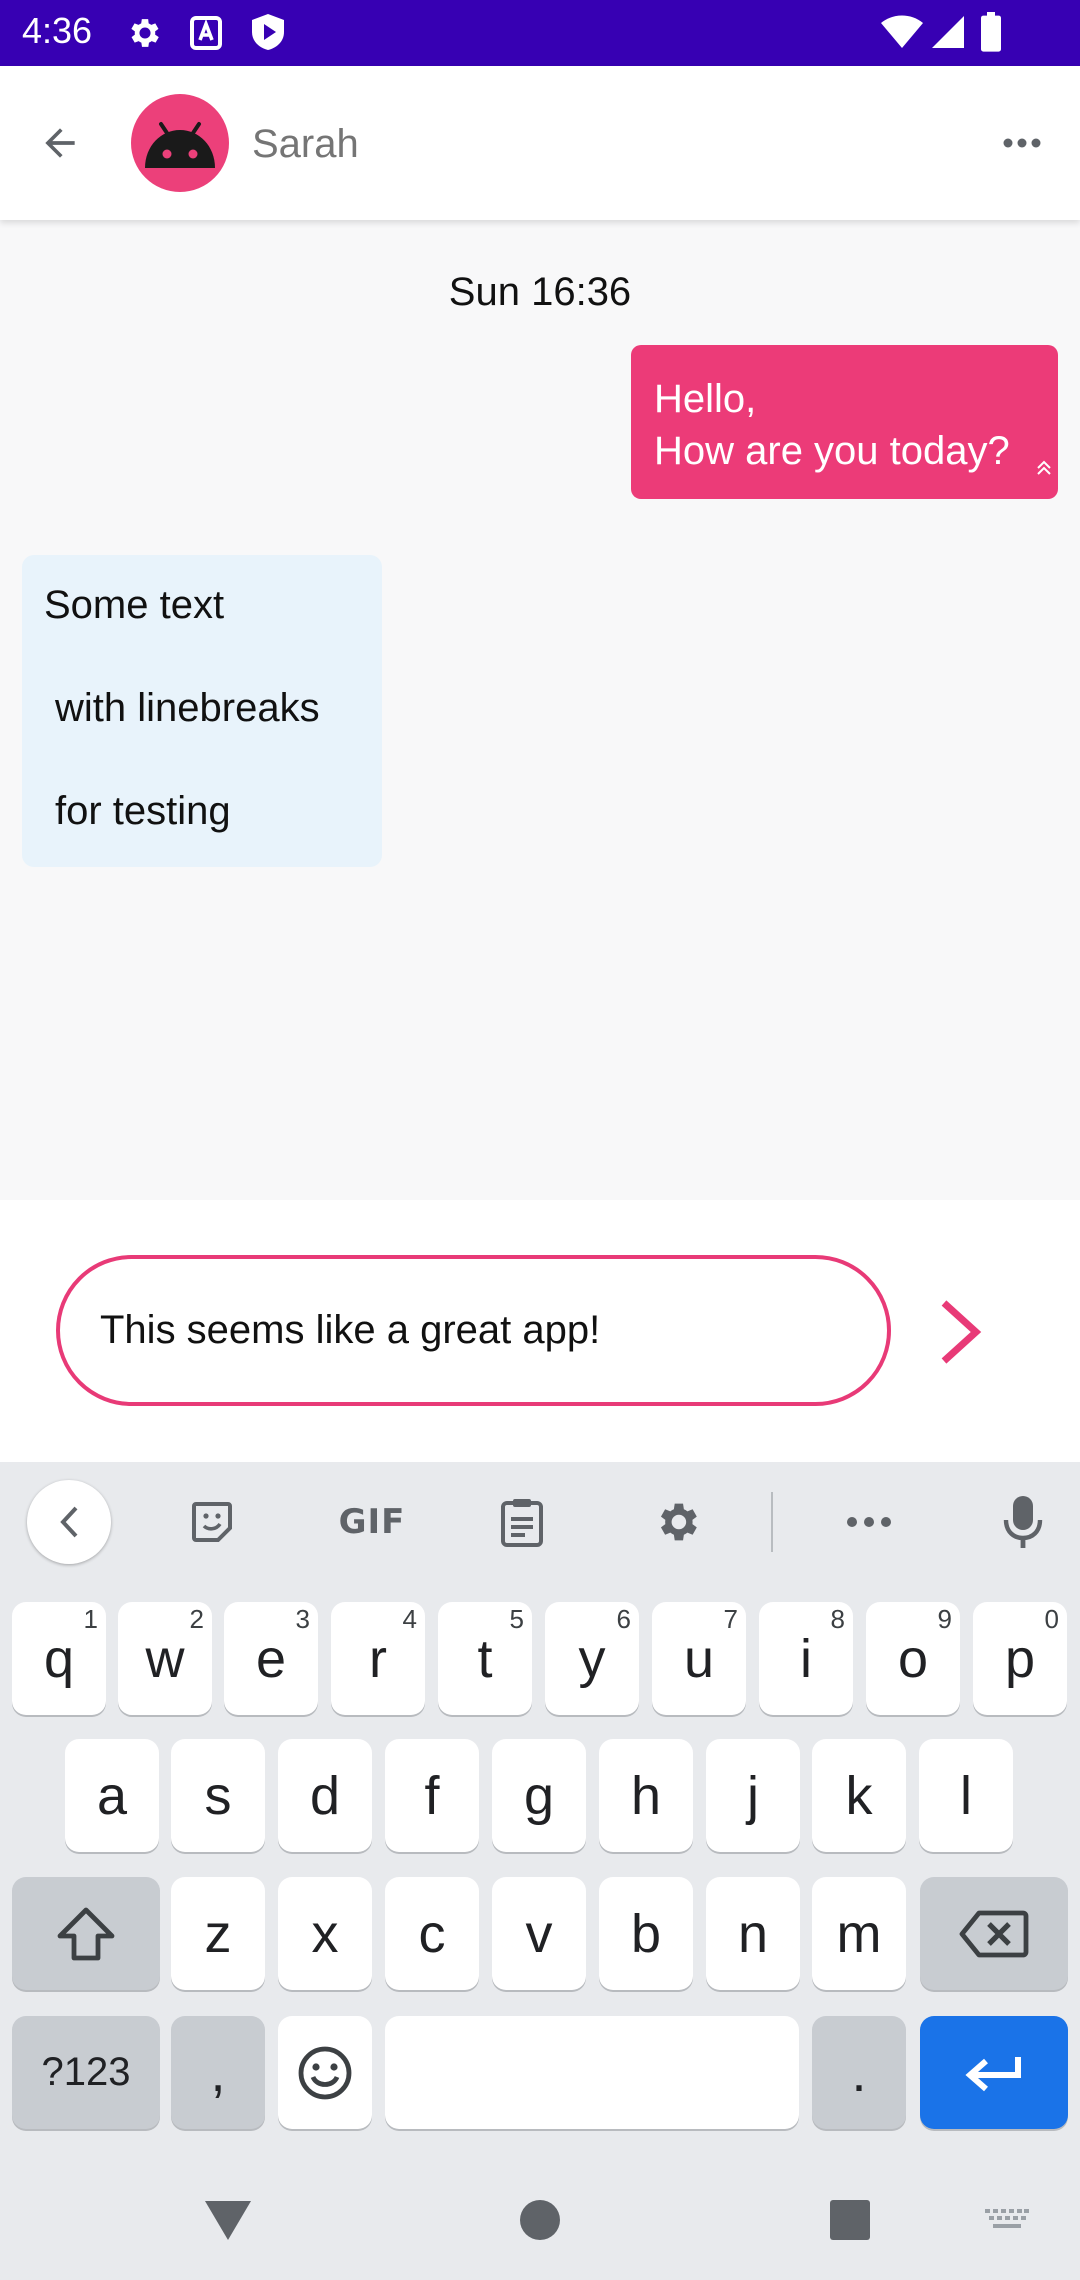 This screenshot has height=2280, width=1080. I want to click on key-label: n, so click(753, 1933).